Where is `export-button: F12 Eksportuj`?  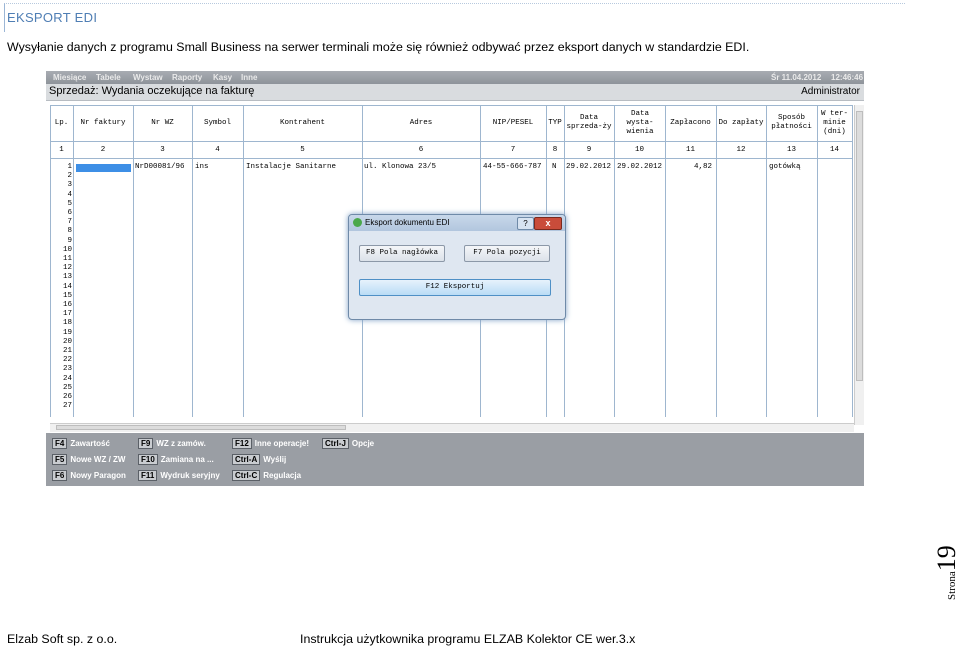 export-button: F12 Eksportuj is located at coordinates (455, 287).